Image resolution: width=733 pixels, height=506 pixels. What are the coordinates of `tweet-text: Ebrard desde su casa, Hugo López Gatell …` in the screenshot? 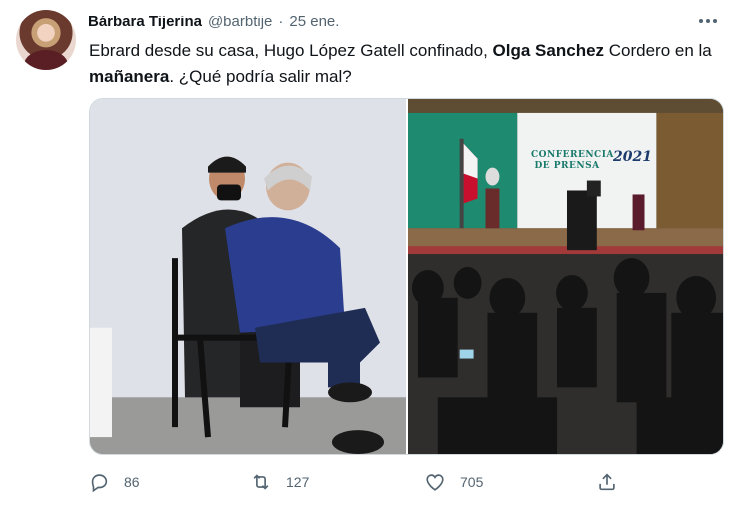 It's located at (404, 64).